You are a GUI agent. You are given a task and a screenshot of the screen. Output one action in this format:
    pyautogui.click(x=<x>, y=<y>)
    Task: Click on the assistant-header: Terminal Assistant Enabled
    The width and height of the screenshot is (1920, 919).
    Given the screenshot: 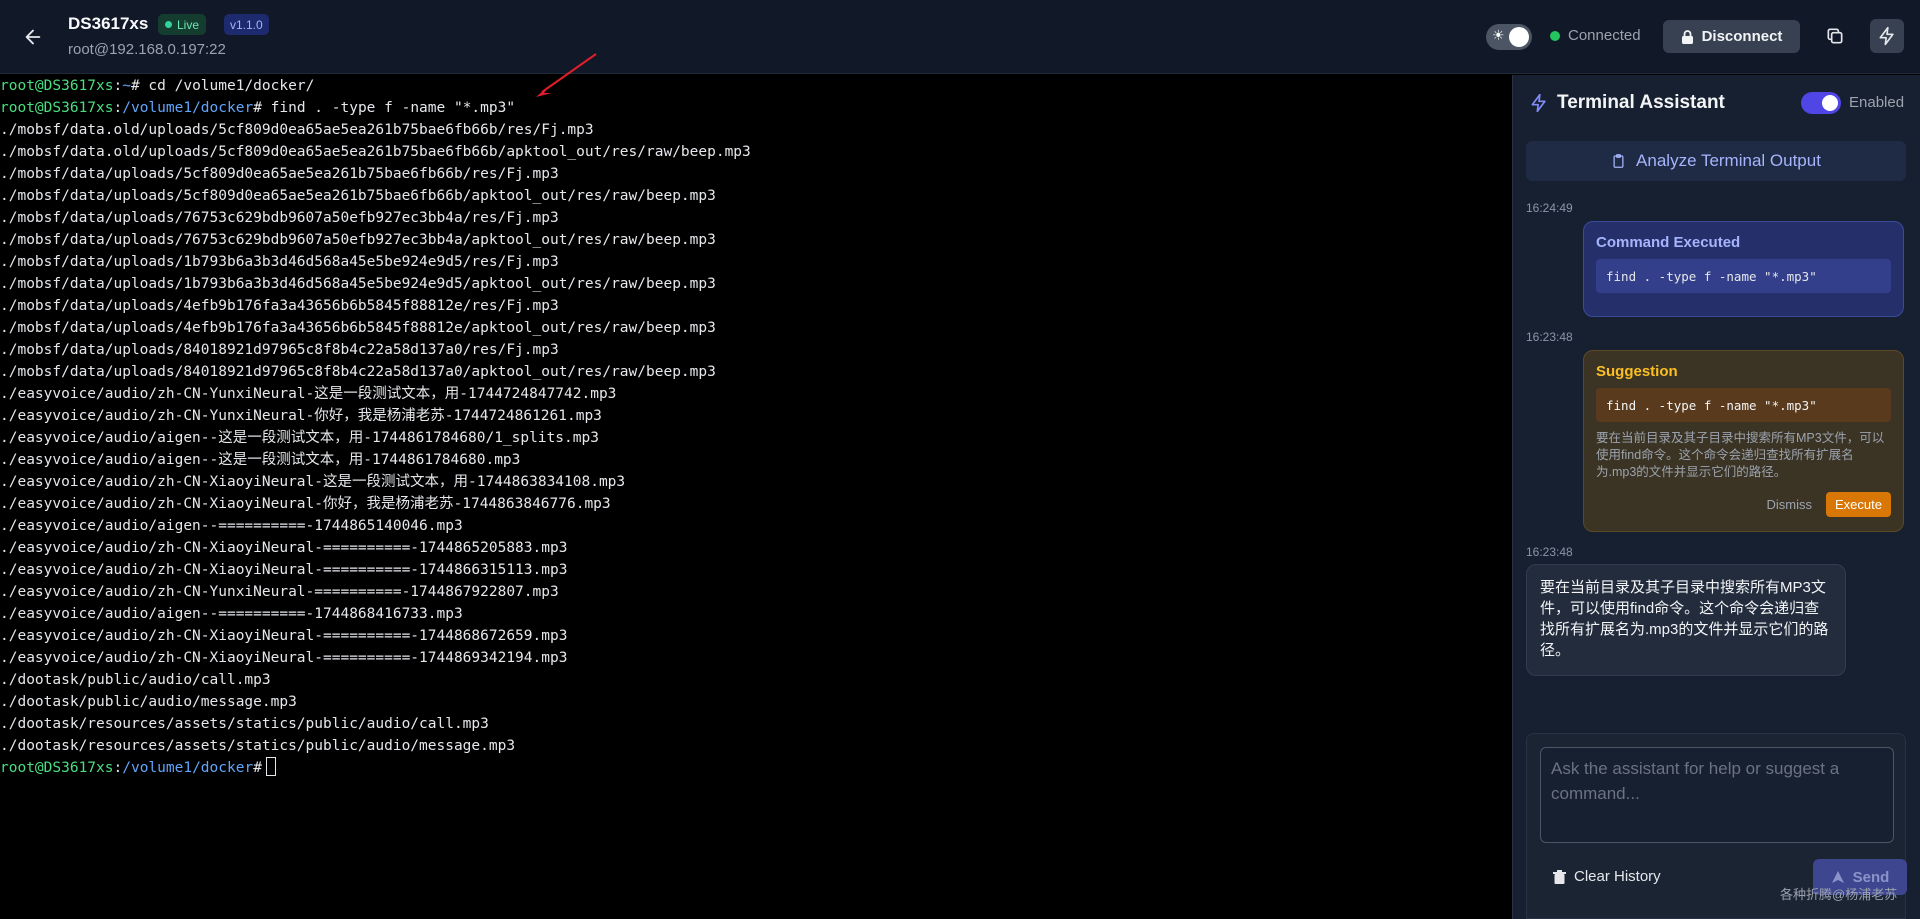 What is the action you would take?
    pyautogui.click(x=1716, y=102)
    